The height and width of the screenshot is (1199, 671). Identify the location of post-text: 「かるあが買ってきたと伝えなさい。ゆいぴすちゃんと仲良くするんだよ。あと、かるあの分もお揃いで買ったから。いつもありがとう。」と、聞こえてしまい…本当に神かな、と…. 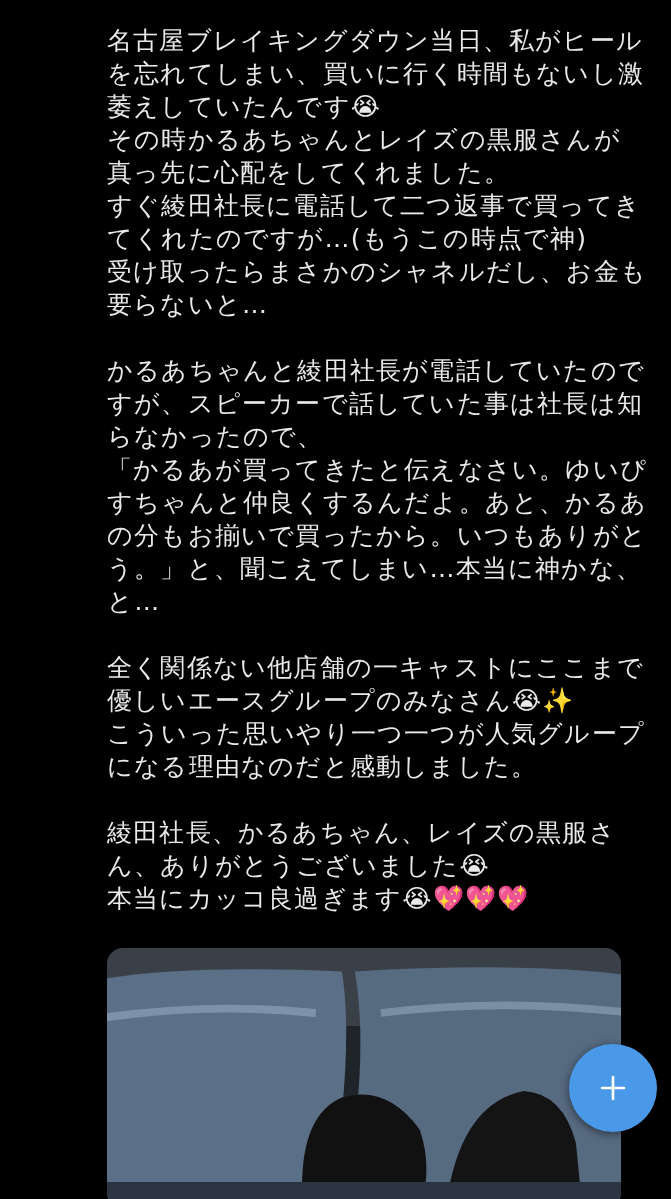
(377, 536).